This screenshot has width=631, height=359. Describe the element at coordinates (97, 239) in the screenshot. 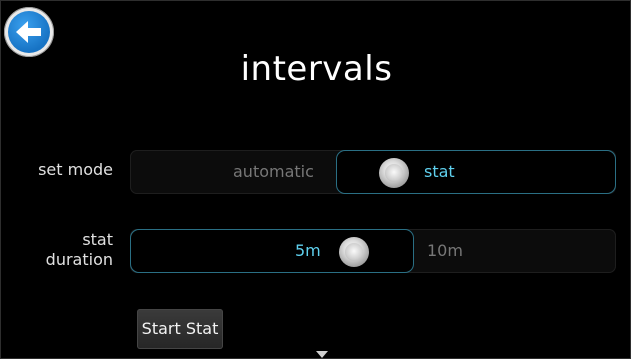

I see `stat-duration-label-line1: stat` at that location.